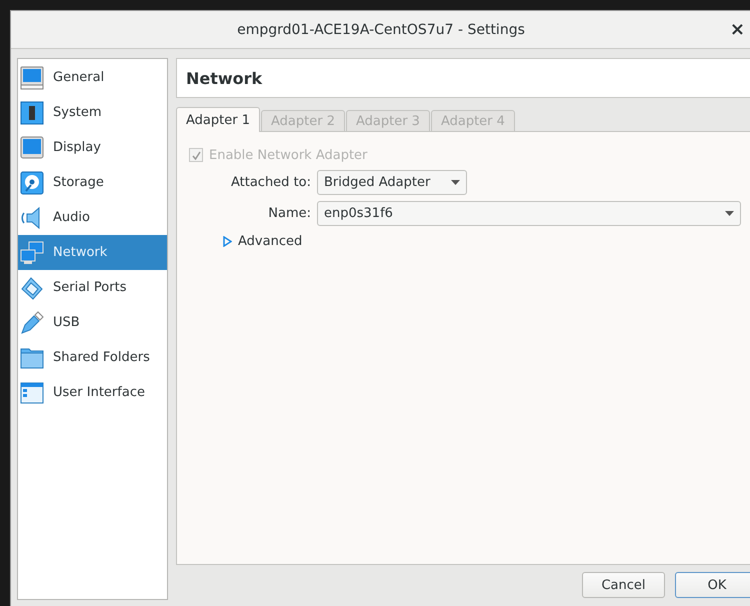  I want to click on advanced-expander: Advanced, so click(486, 241).